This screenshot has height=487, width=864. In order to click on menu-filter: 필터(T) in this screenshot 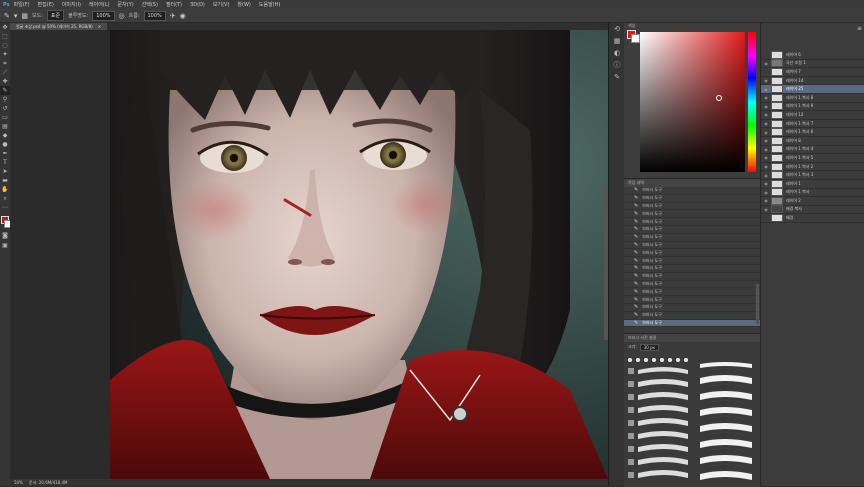, I will do `click(174, 4)`.